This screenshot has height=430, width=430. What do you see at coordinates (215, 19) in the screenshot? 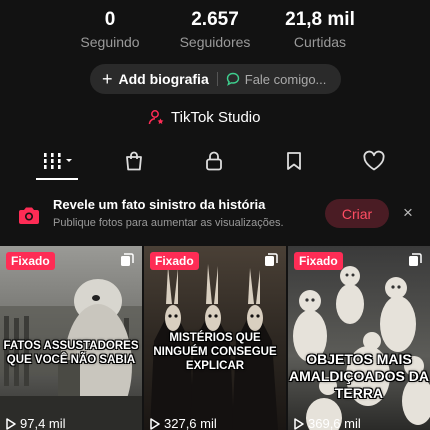
I see `followers-count: 2.657` at bounding box center [215, 19].